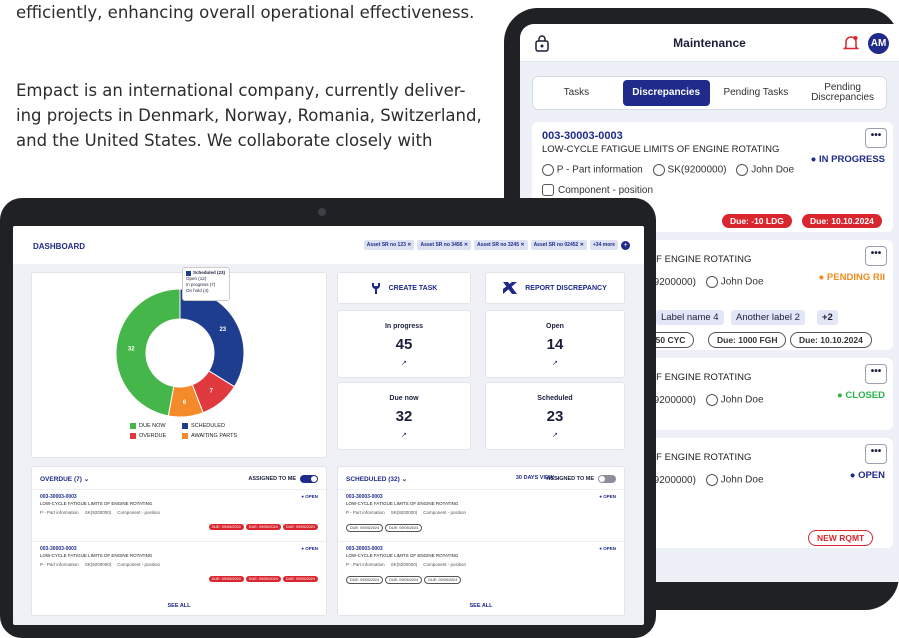 The width and height of the screenshot is (899, 638). What do you see at coordinates (690, 317) in the screenshot?
I see `label-chip: Label name 4` at bounding box center [690, 317].